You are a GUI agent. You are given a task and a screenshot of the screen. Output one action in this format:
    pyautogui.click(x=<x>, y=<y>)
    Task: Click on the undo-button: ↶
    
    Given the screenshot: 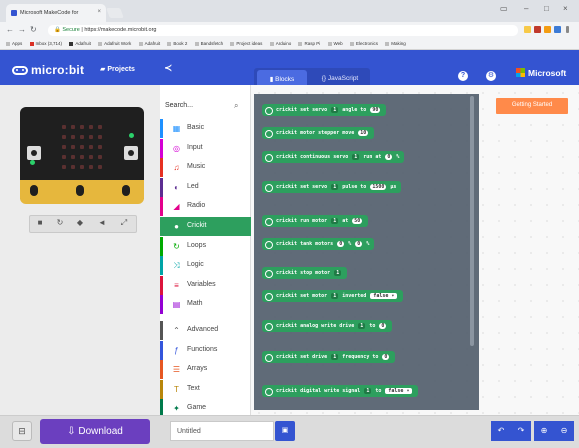 What is the action you would take?
    pyautogui.click(x=501, y=431)
    